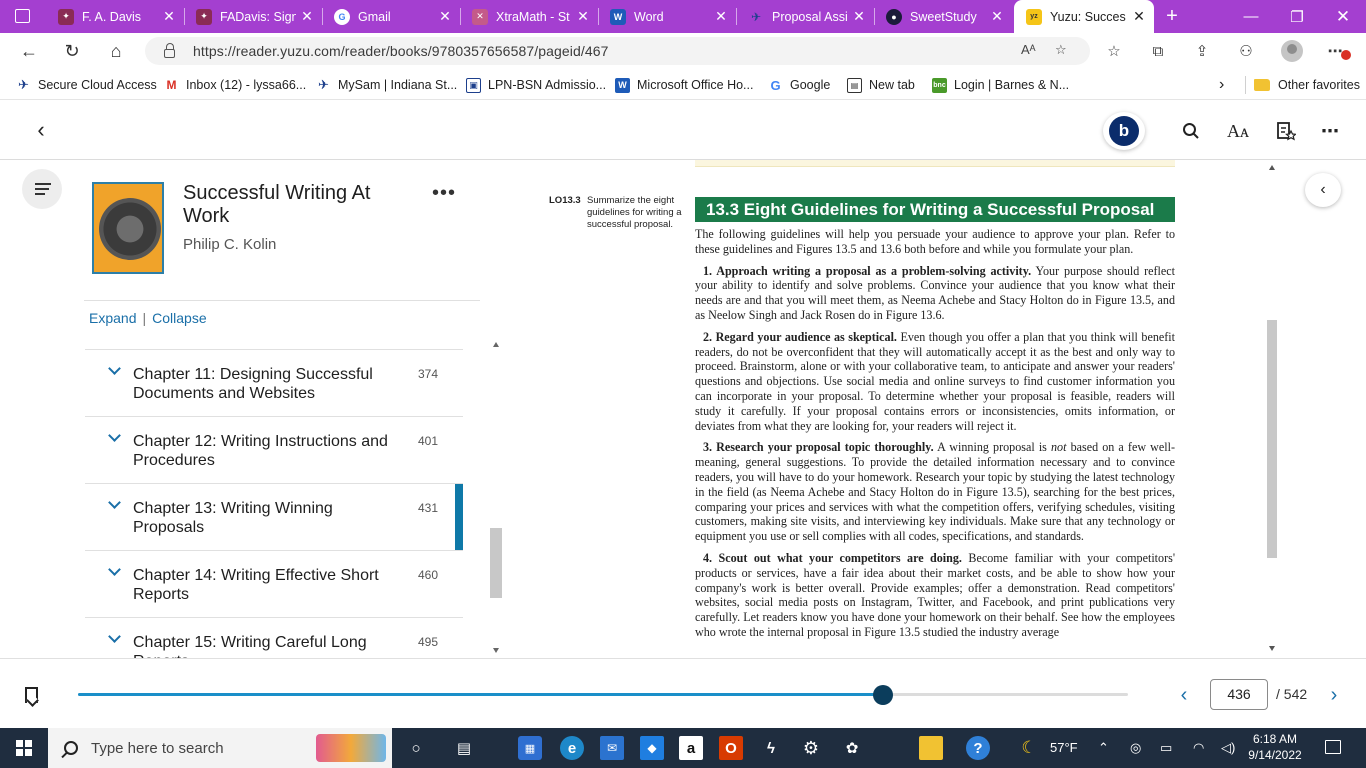  I want to click on share-icon: ⇪, so click(1202, 51).